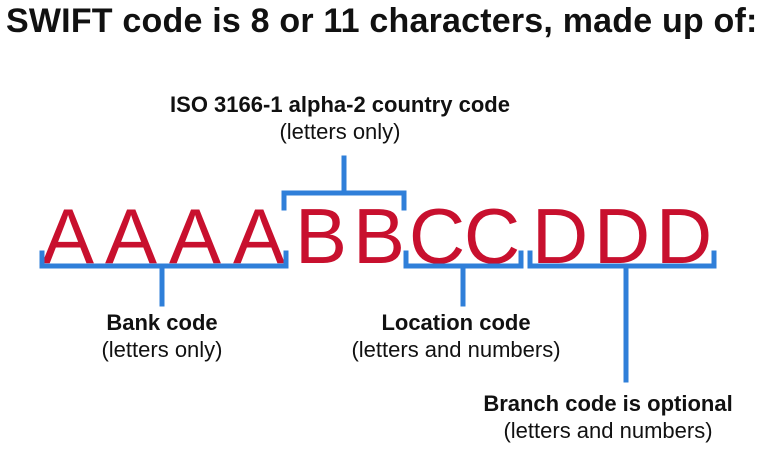  What do you see at coordinates (162, 336) in the screenshot?
I see `bank-code-label: Bank code (letters only)` at bounding box center [162, 336].